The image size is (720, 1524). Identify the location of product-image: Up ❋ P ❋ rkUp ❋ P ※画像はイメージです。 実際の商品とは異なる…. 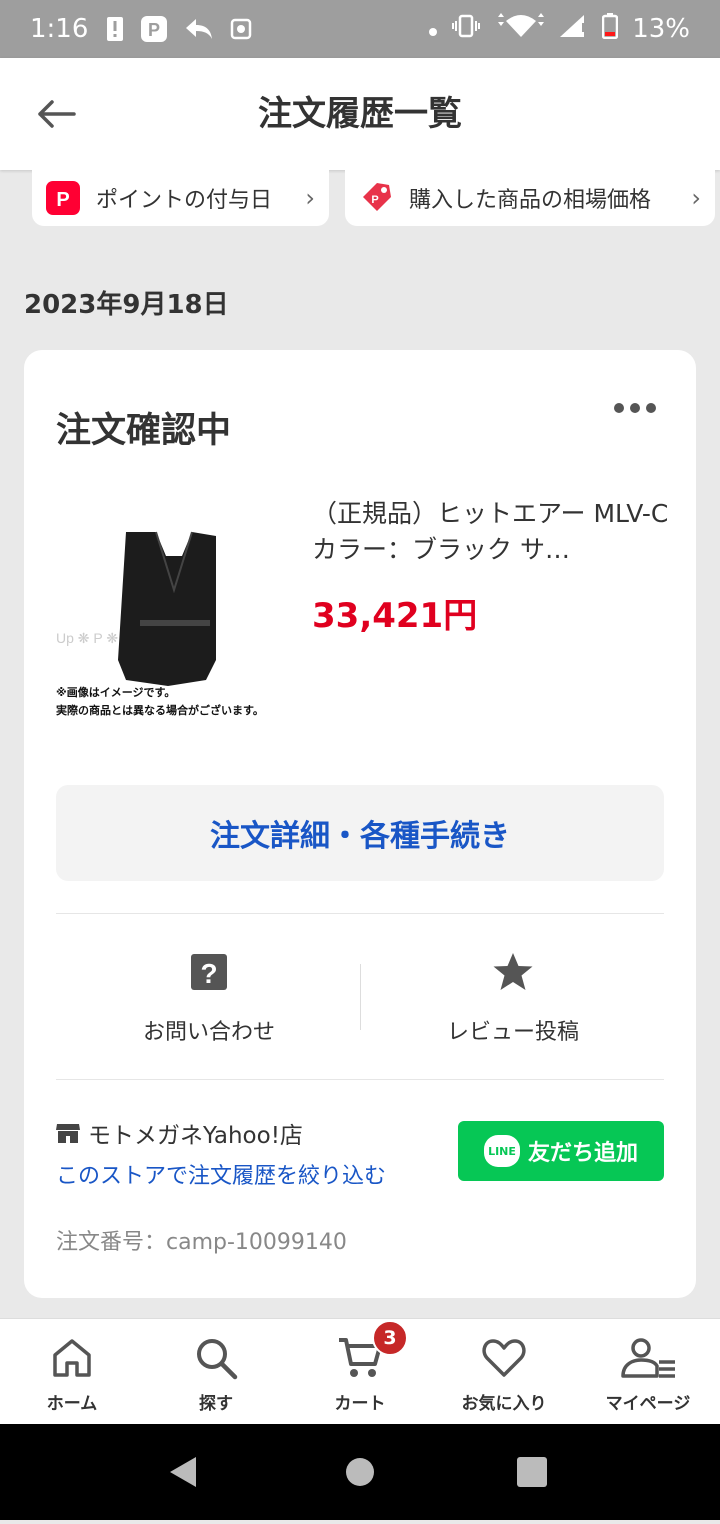
(169, 615).